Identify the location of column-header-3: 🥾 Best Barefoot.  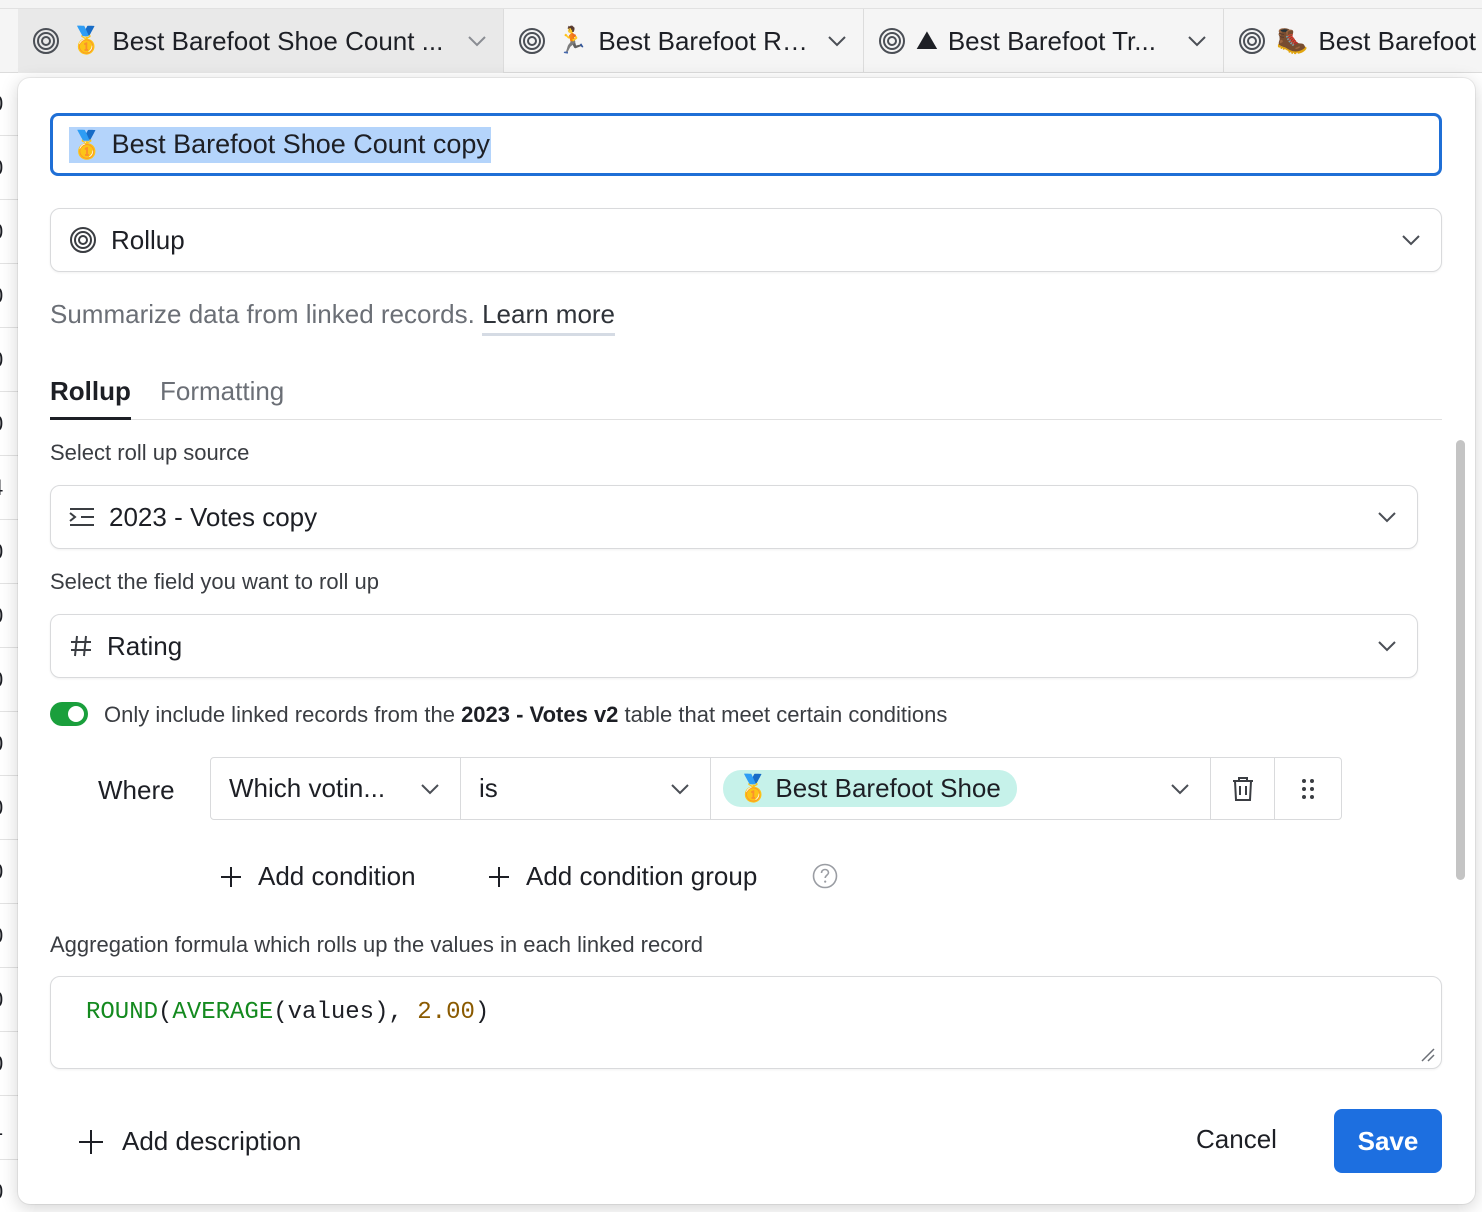
(1353, 41).